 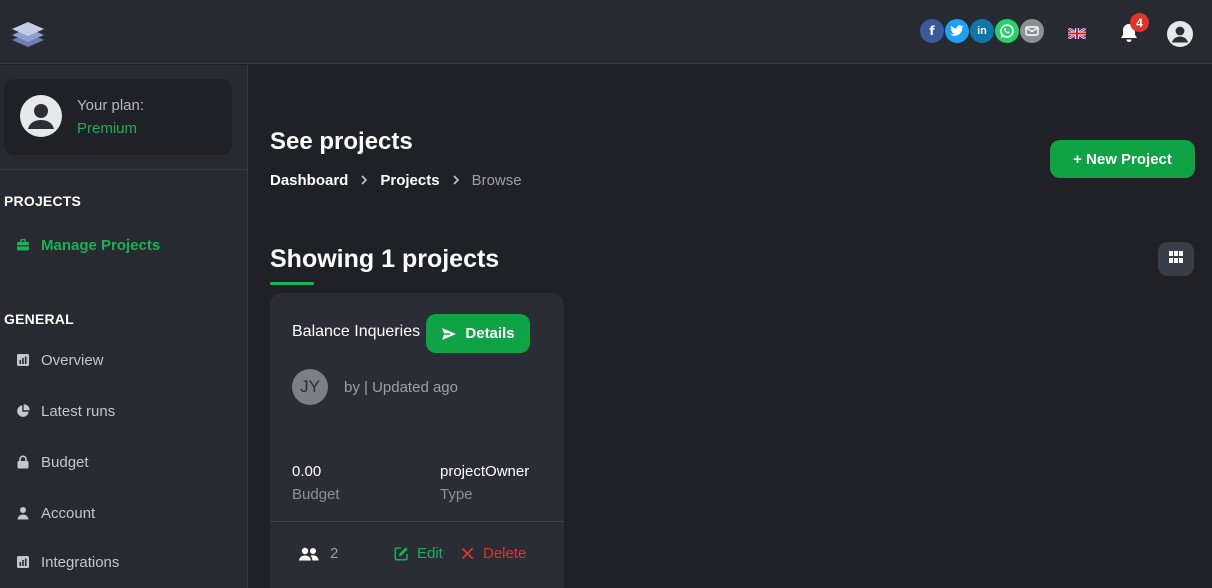 What do you see at coordinates (111, 105) in the screenshot?
I see `plan-label: Your plan:` at bounding box center [111, 105].